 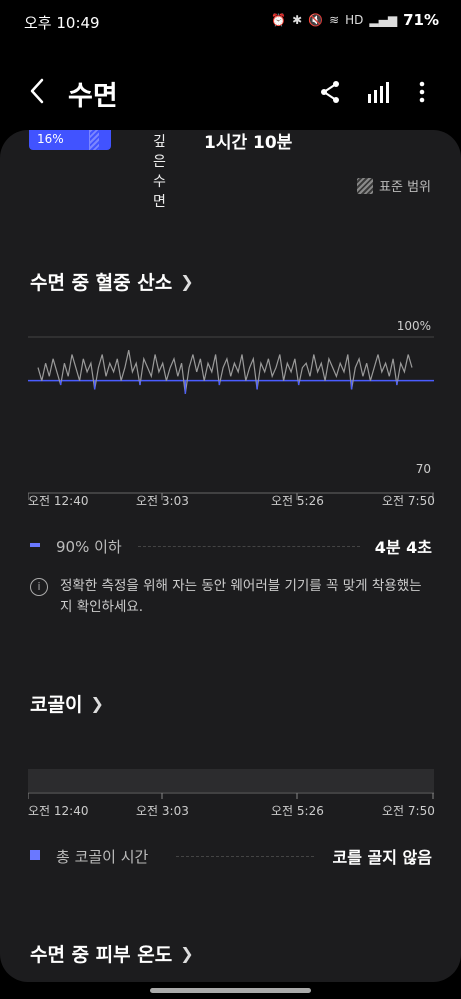 I want to click on share-button, so click(x=330, y=94).